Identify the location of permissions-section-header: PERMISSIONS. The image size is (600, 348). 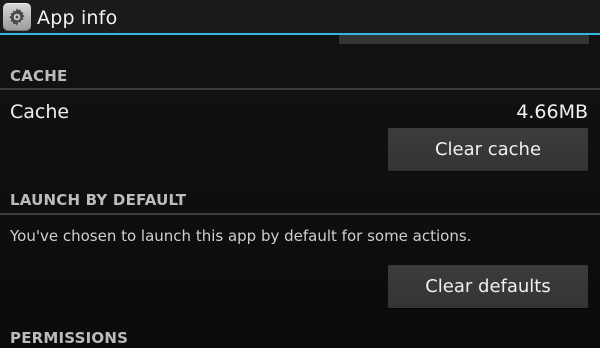
(69, 338).